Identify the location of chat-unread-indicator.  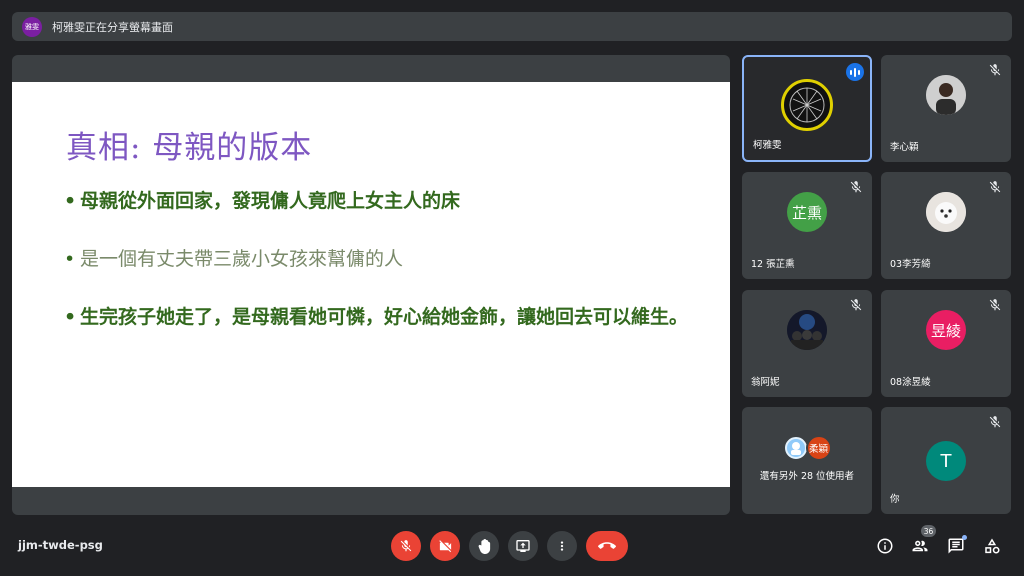
(964, 537).